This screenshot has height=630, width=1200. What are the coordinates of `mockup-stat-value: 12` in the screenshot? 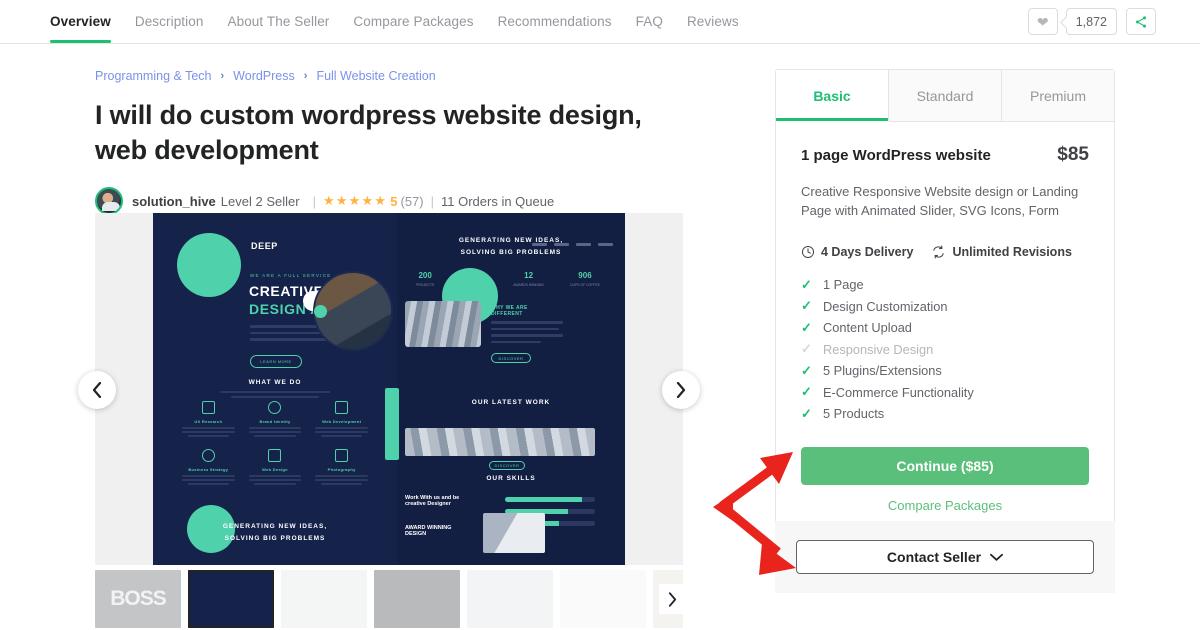 It's located at (529, 275).